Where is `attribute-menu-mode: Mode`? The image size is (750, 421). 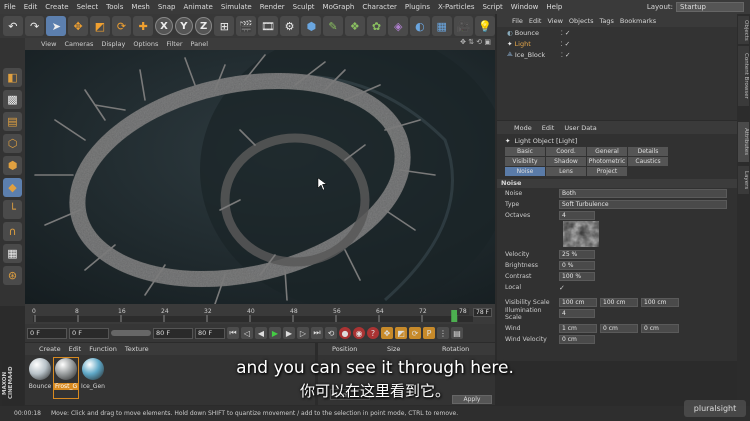 attribute-menu-mode: Mode is located at coordinates (523, 128).